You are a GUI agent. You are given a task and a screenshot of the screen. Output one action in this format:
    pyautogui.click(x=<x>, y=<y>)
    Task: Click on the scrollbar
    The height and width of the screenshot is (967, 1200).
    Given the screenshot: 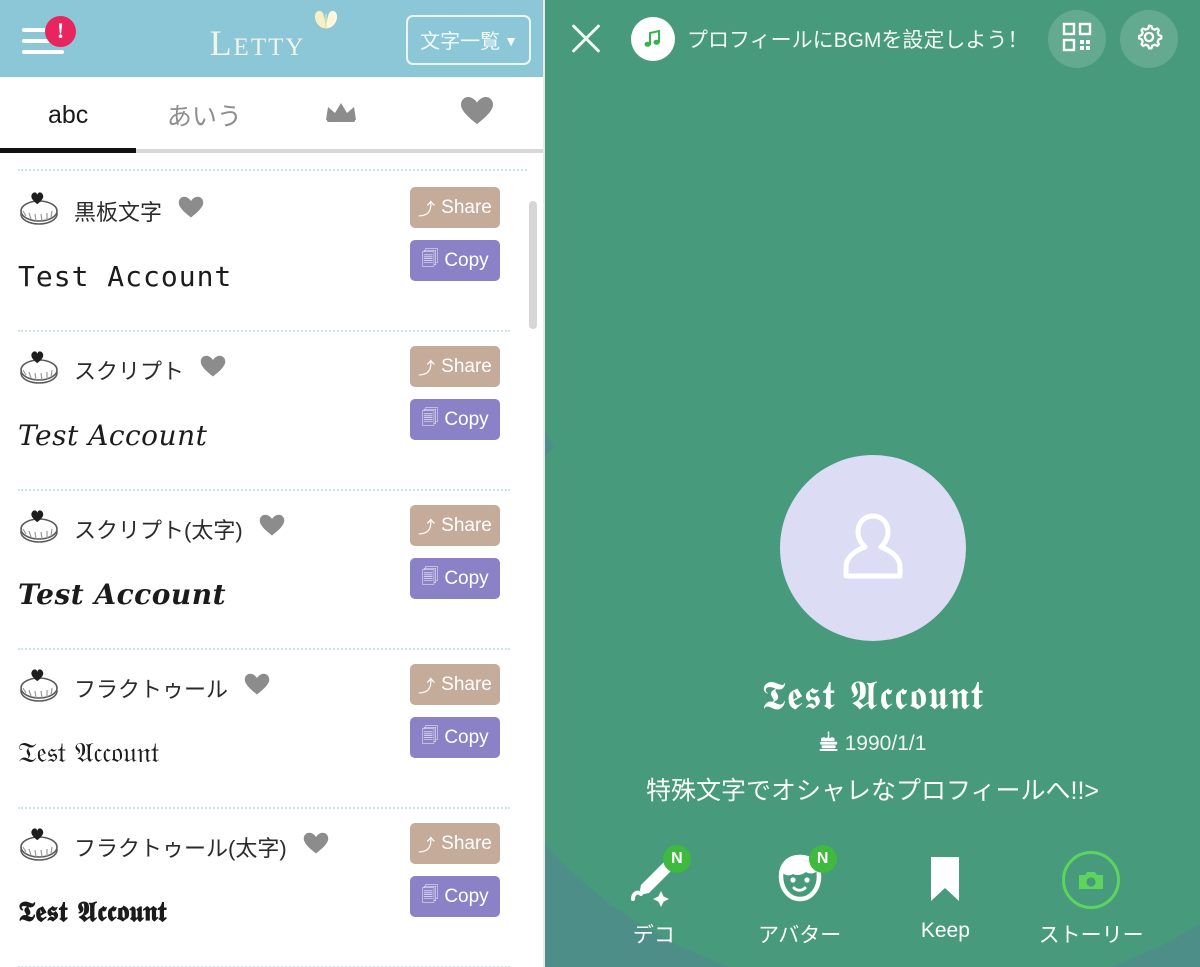 What is the action you would take?
    pyautogui.click(x=533, y=570)
    